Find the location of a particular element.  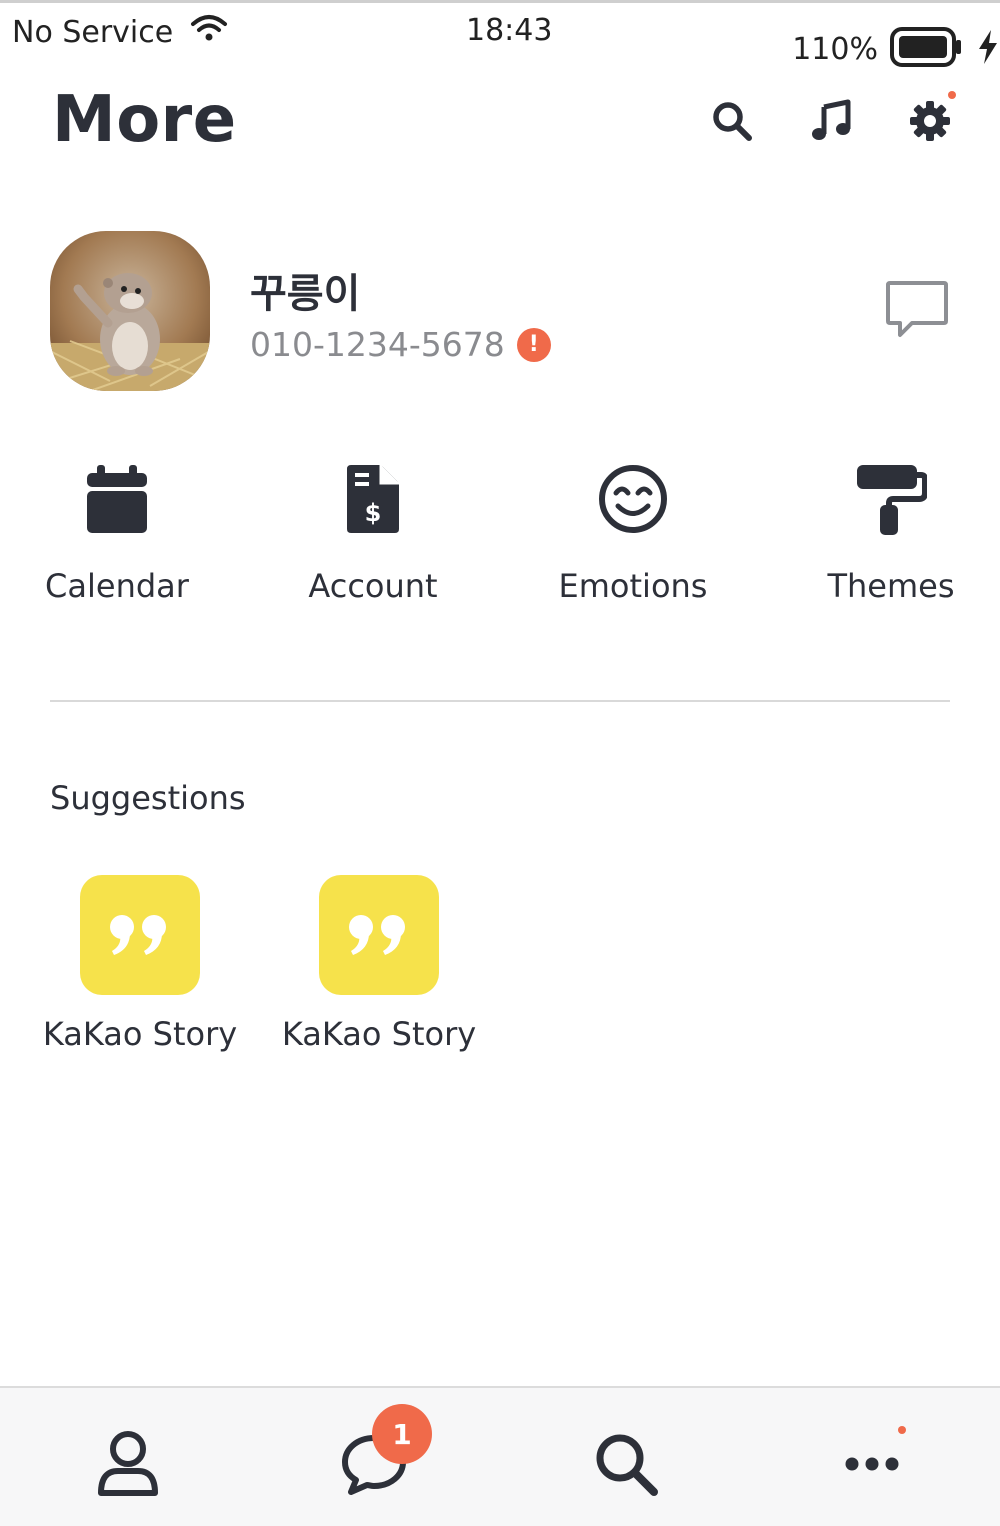

ellipsis-icon is located at coordinates (872, 1464).